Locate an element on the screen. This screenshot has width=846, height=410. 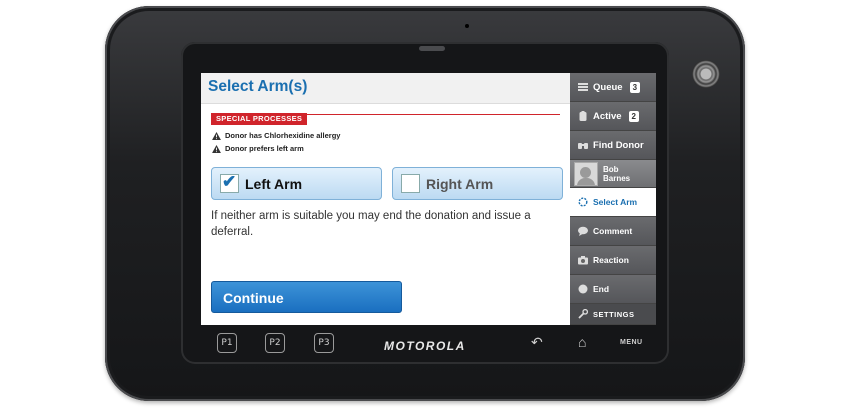
sidebar-item-label: Comment is located at coordinates (613, 231).